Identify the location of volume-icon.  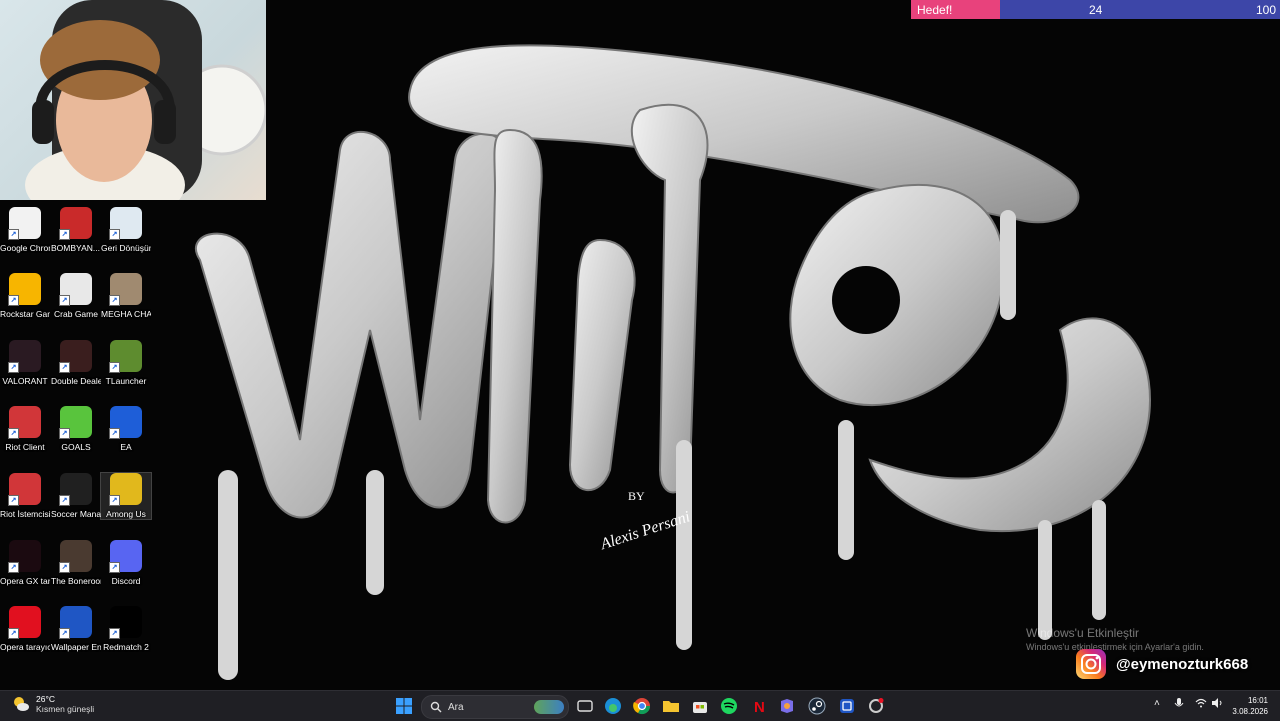
(1217, 704).